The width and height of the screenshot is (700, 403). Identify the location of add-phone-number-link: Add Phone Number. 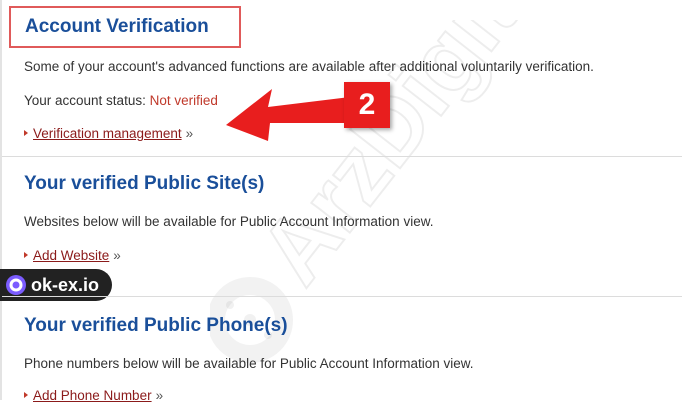
(92, 395).